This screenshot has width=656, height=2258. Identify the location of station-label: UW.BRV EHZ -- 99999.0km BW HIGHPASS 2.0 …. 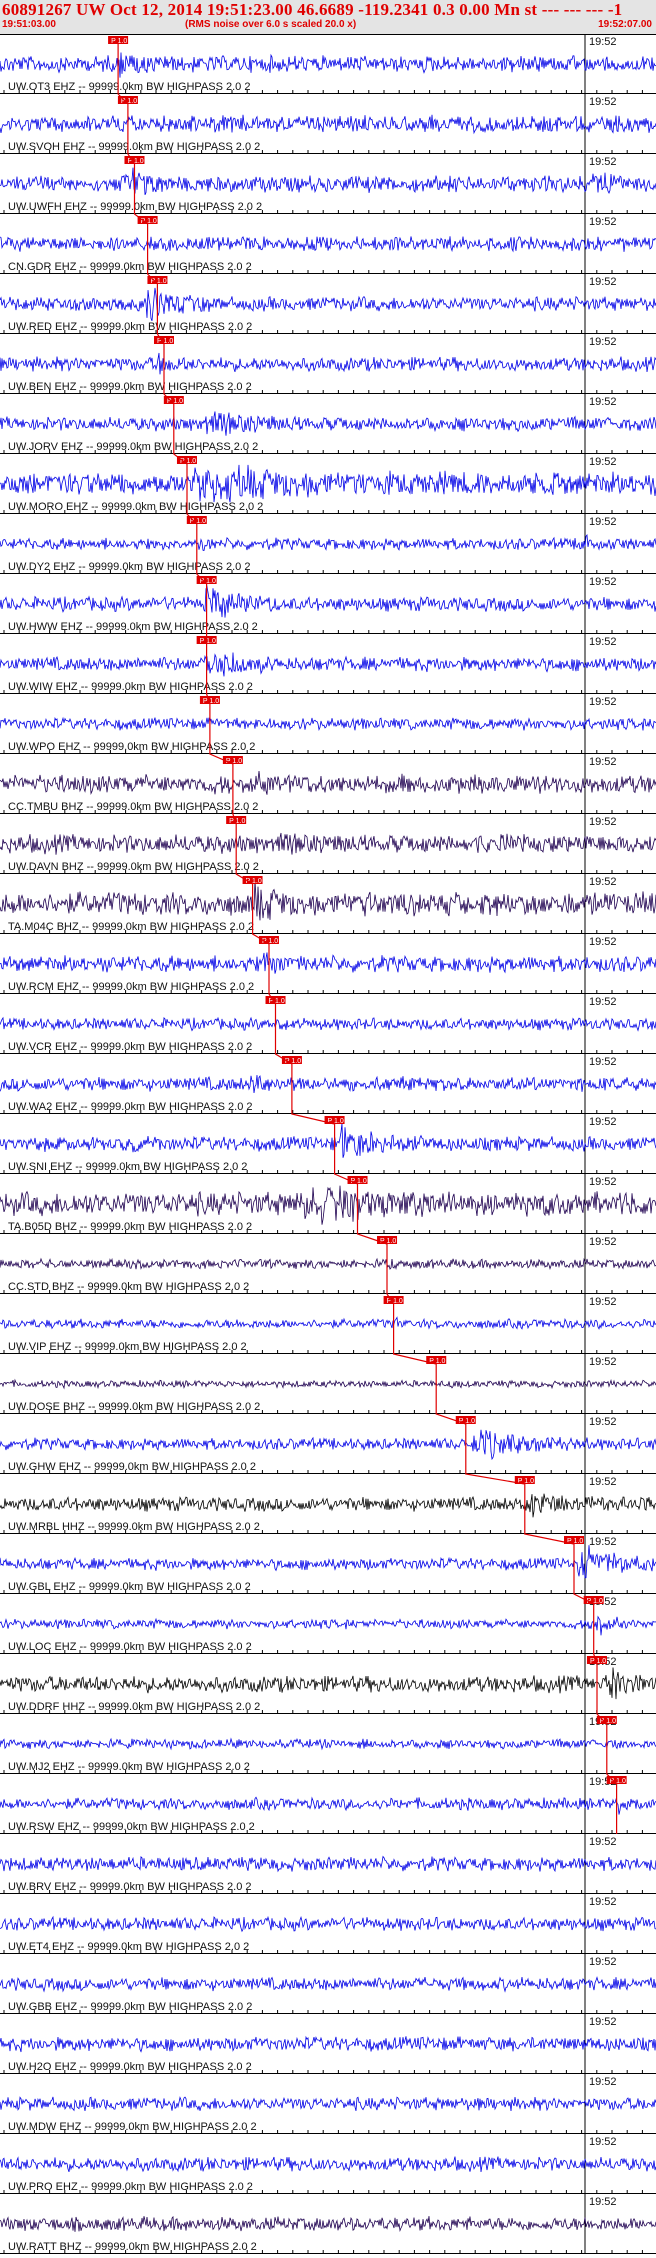
(130, 1887).